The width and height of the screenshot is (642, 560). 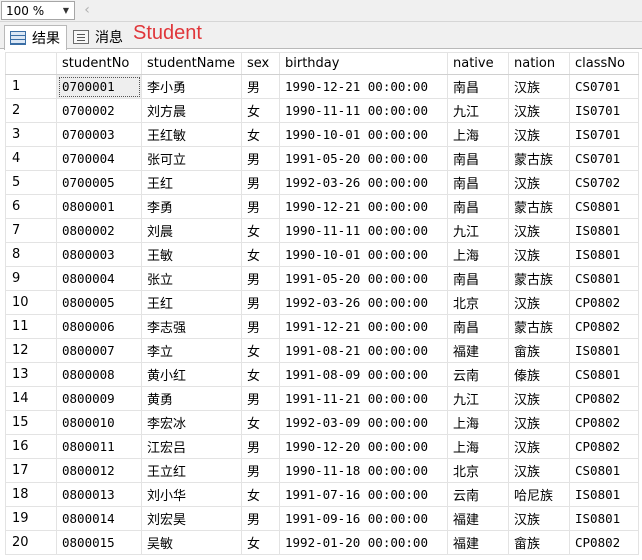 What do you see at coordinates (31, 422) in the screenshot?
I see `row-number: 15` at bounding box center [31, 422].